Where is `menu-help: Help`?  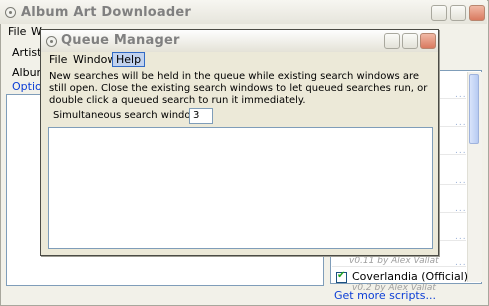 menu-help: Help is located at coordinates (129, 59).